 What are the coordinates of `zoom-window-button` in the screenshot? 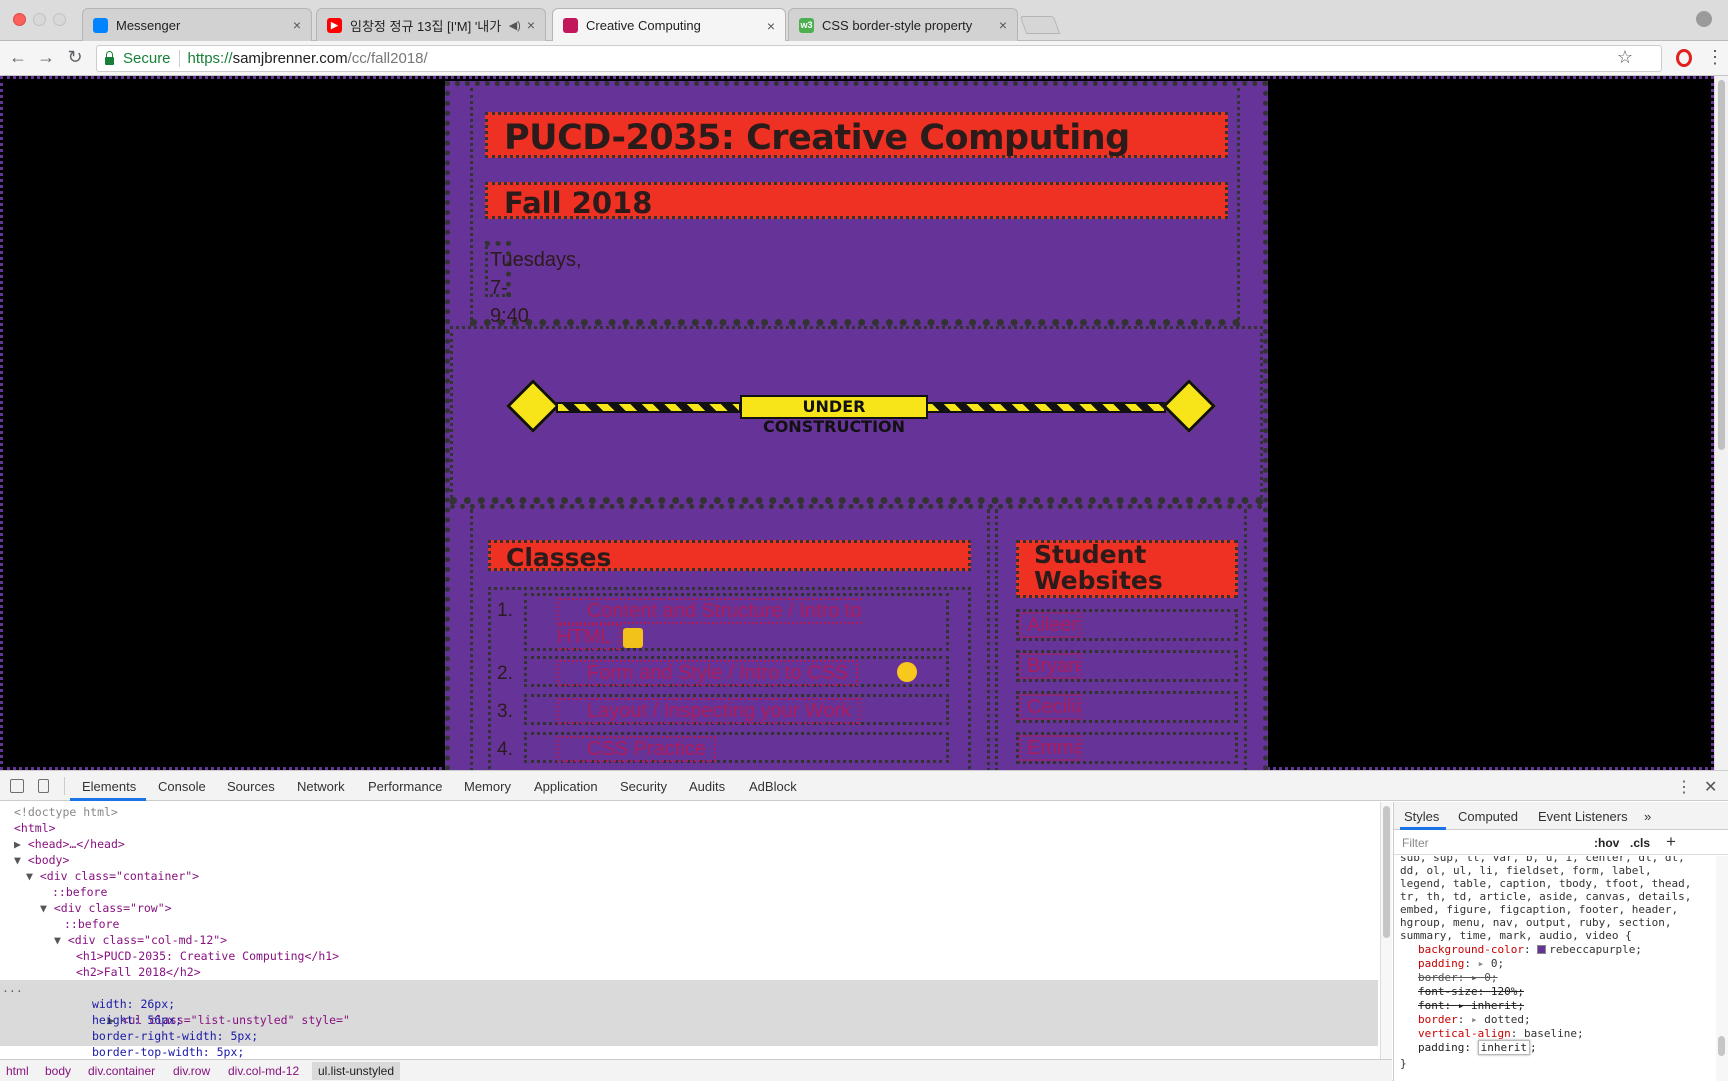 It's located at (59, 19).